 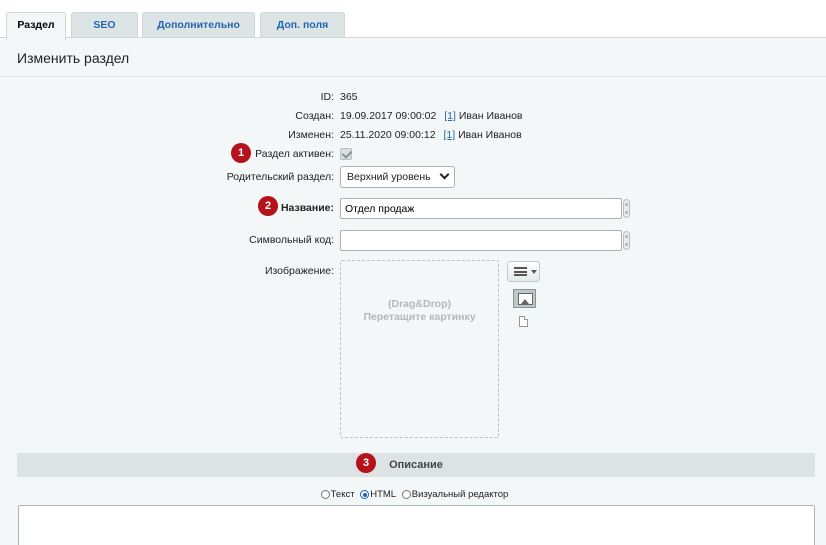 What do you see at coordinates (413, 76) in the screenshot?
I see `title-divider` at bounding box center [413, 76].